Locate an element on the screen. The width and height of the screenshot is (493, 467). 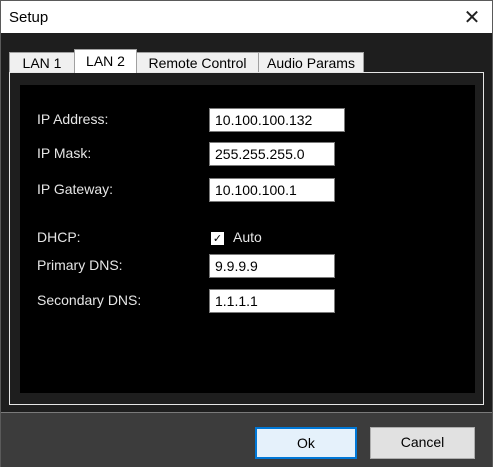
ip-mask-field: 255.255.255.0 is located at coordinates (272, 154).